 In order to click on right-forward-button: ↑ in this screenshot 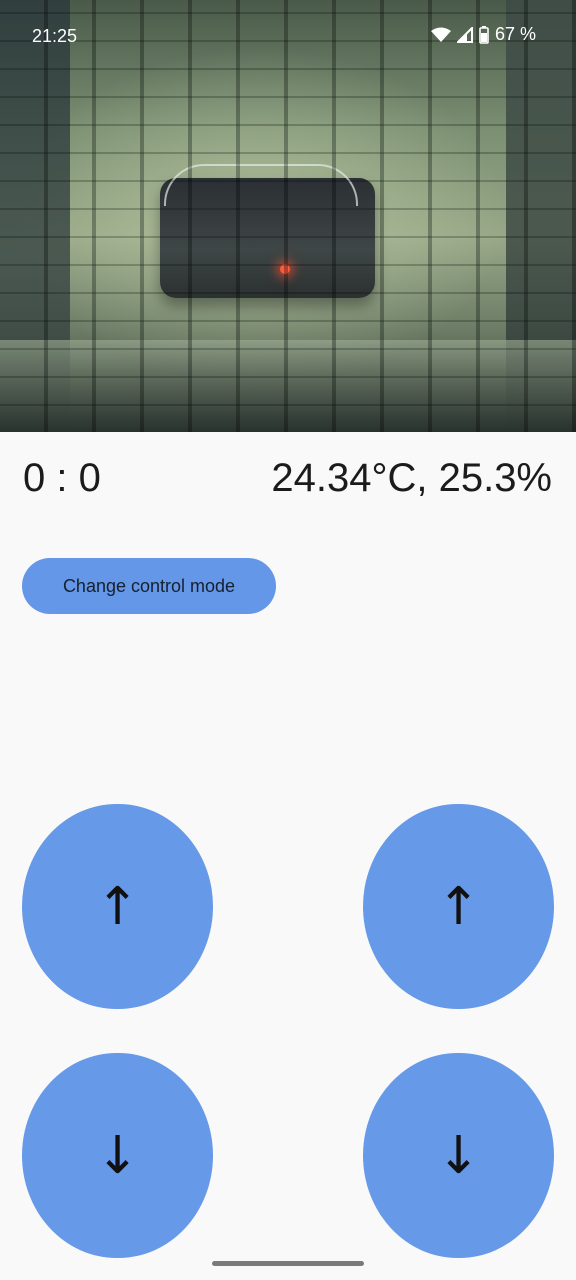, I will do `click(458, 906)`.